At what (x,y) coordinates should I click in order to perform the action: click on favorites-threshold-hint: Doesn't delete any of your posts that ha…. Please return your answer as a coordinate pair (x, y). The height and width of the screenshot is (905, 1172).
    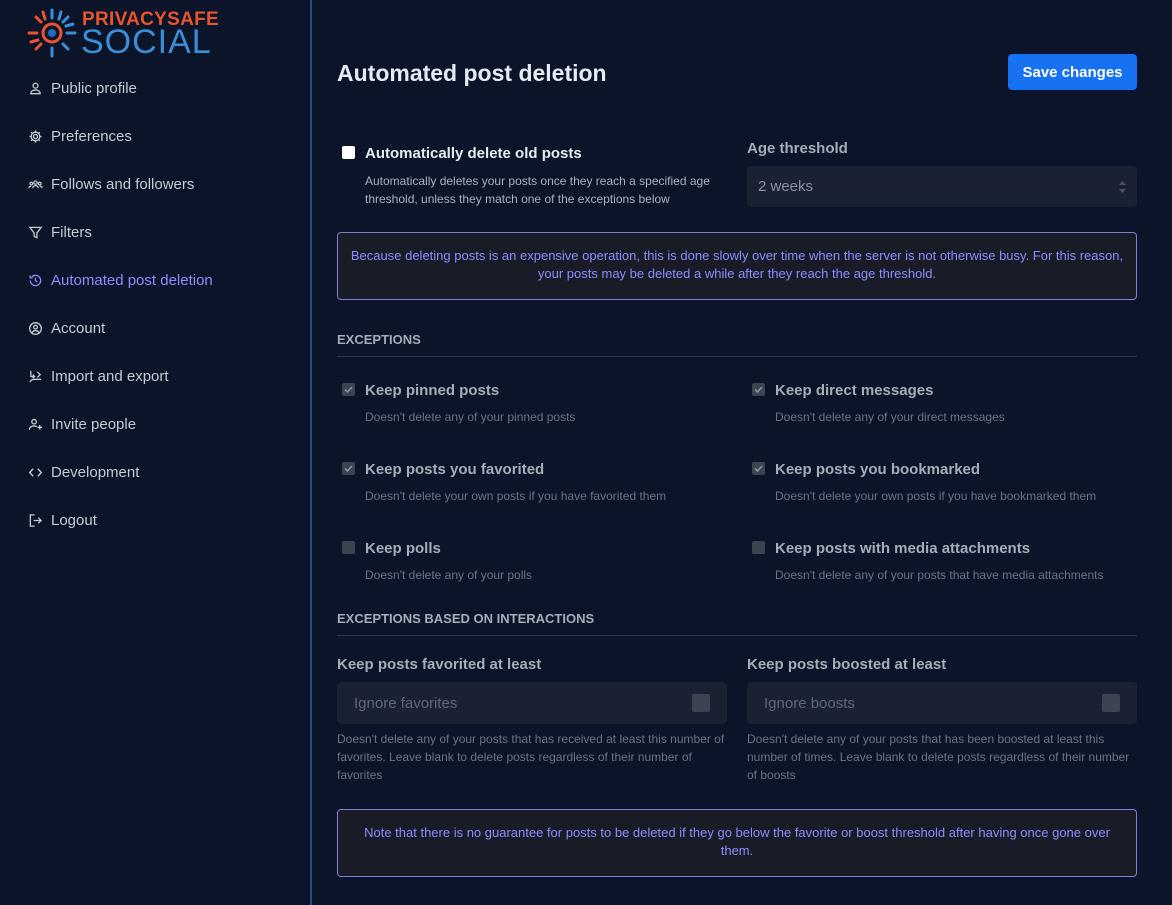
    Looking at the image, I should click on (531, 757).